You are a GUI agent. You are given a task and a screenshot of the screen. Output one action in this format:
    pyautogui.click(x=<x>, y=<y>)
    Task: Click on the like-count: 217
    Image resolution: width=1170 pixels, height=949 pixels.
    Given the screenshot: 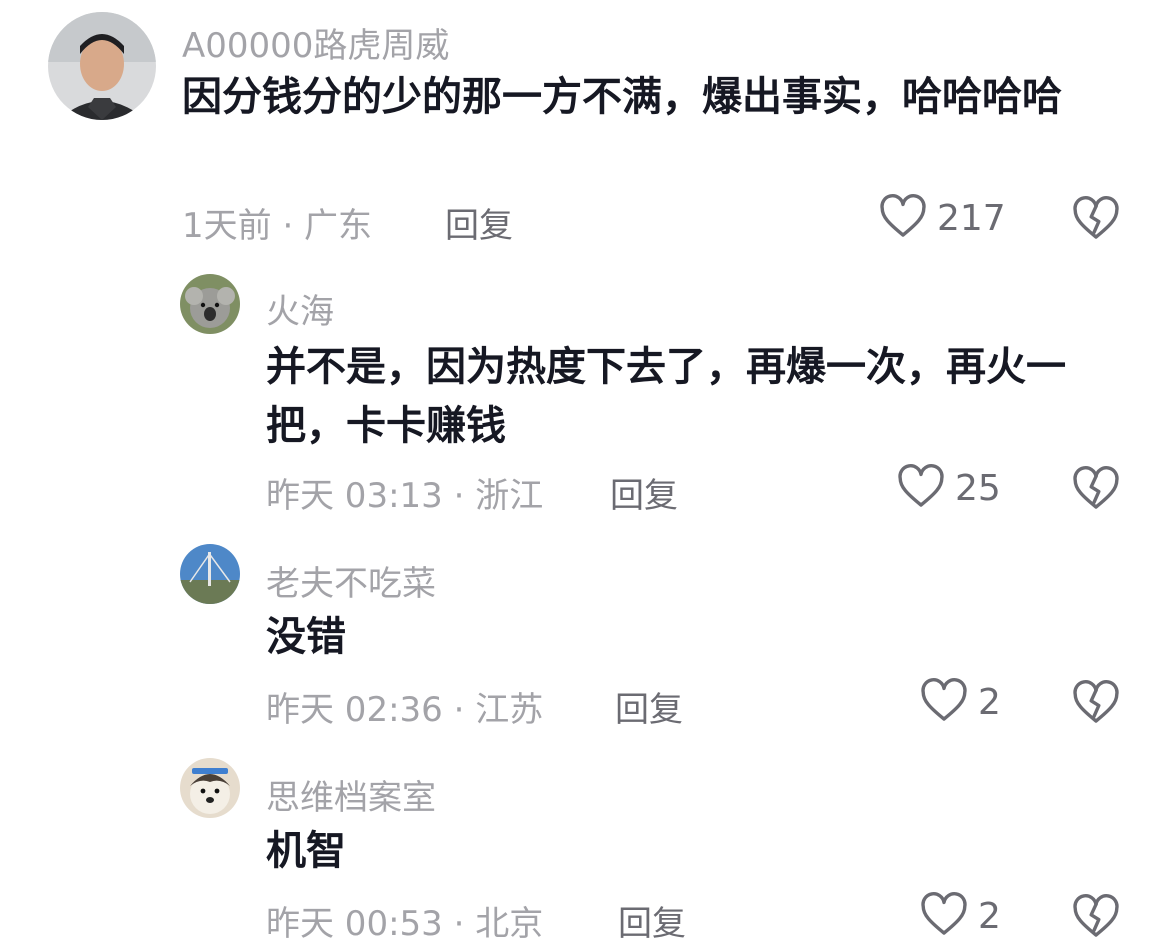 What is the action you would take?
    pyautogui.click(x=971, y=218)
    